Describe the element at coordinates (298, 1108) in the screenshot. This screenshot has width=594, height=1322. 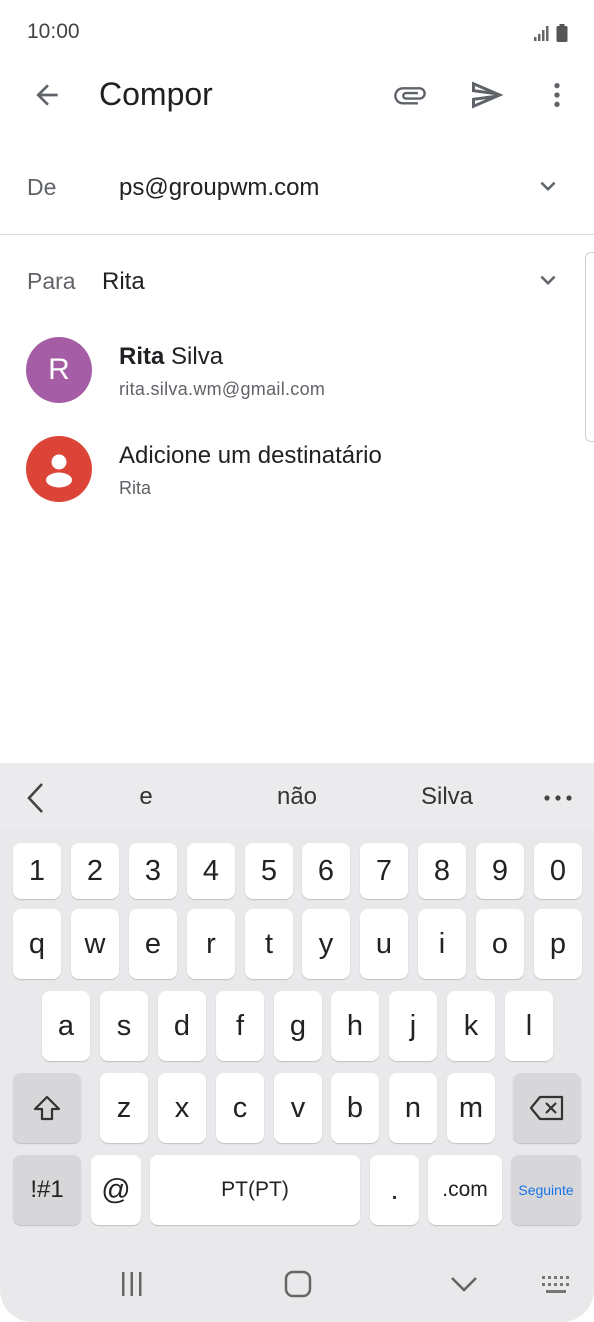
I see `key-v: v` at that location.